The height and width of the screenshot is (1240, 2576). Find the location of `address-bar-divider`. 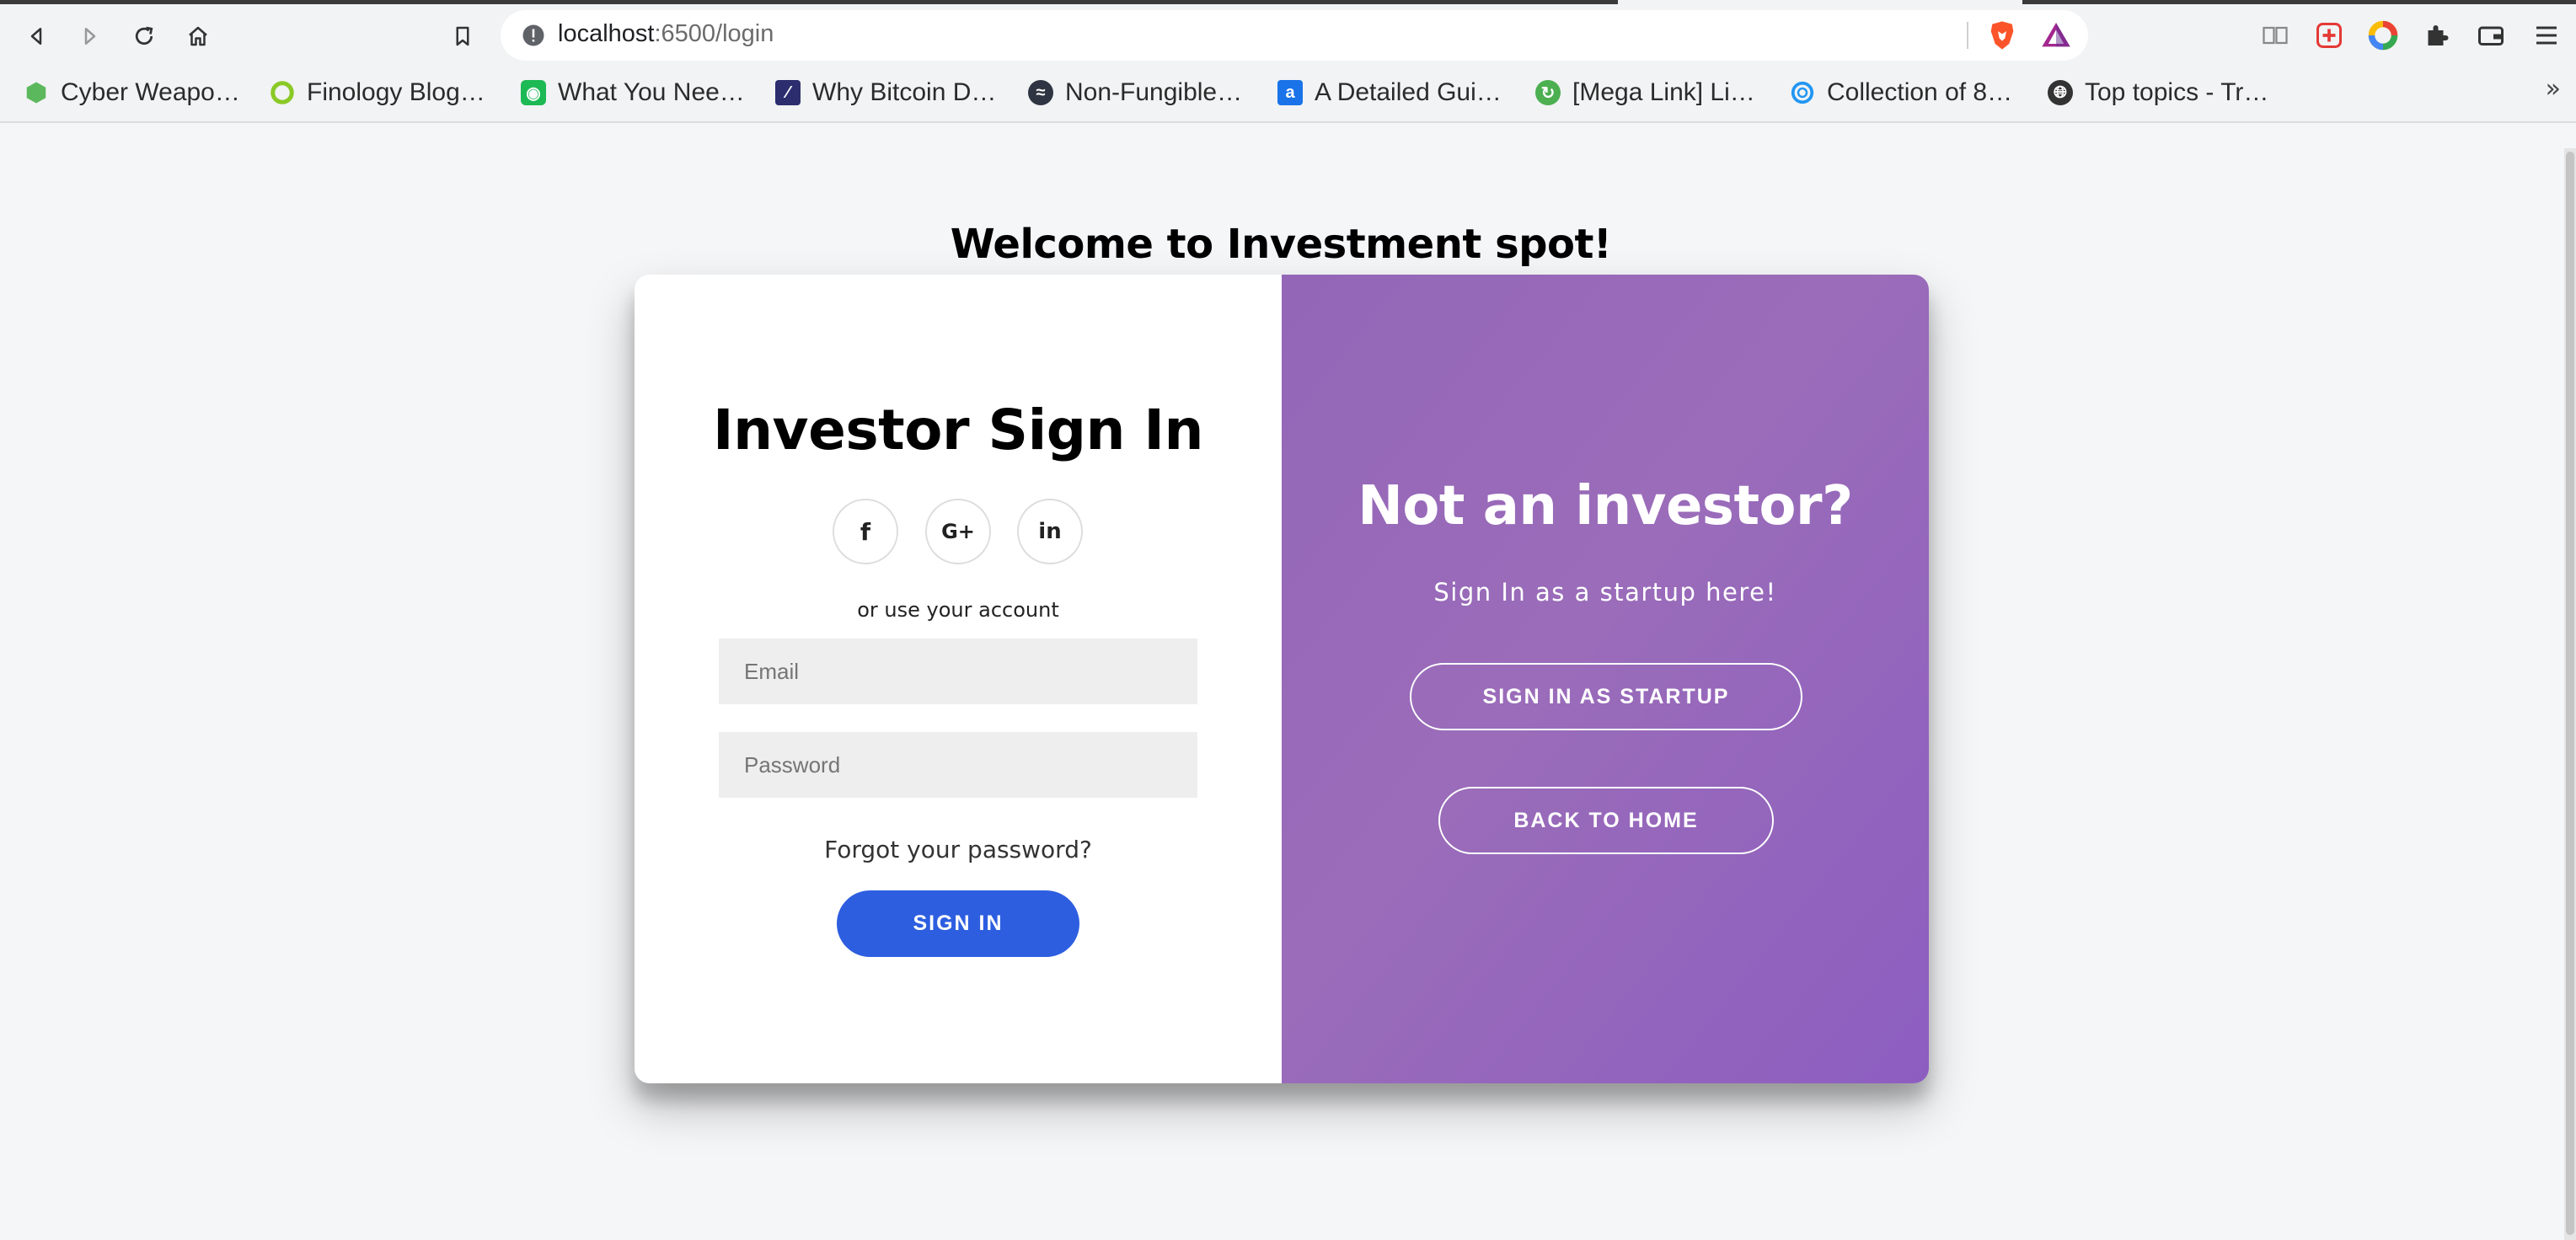

address-bar-divider is located at coordinates (1967, 35).